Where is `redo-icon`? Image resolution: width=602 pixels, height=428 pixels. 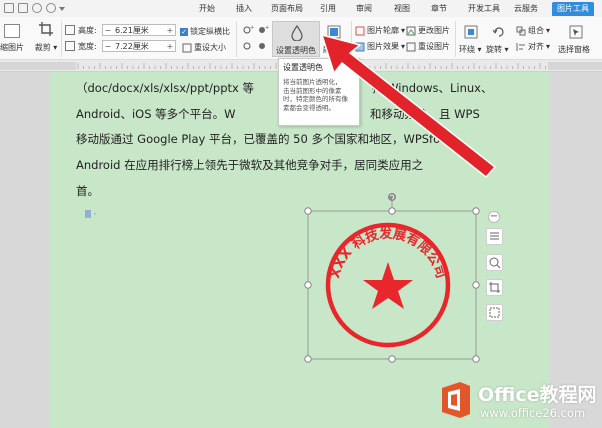
redo-icon is located at coordinates (51, 8).